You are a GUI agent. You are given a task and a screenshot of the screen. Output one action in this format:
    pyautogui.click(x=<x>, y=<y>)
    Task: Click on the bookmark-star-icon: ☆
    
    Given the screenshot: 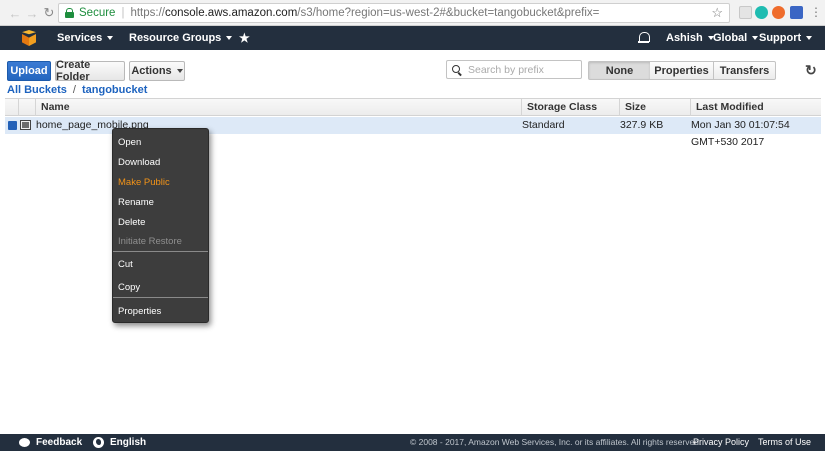 What is the action you would take?
    pyautogui.click(x=717, y=13)
    